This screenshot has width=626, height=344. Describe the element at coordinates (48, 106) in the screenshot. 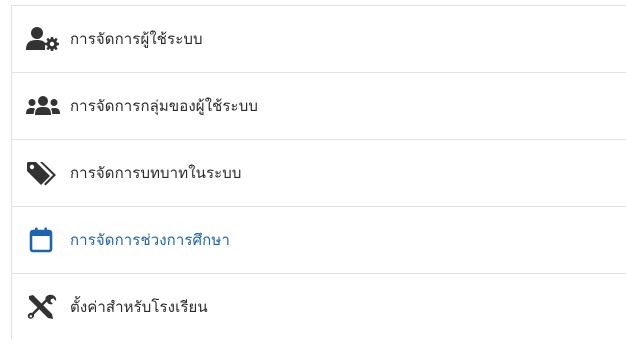

I see `users-icon` at that location.